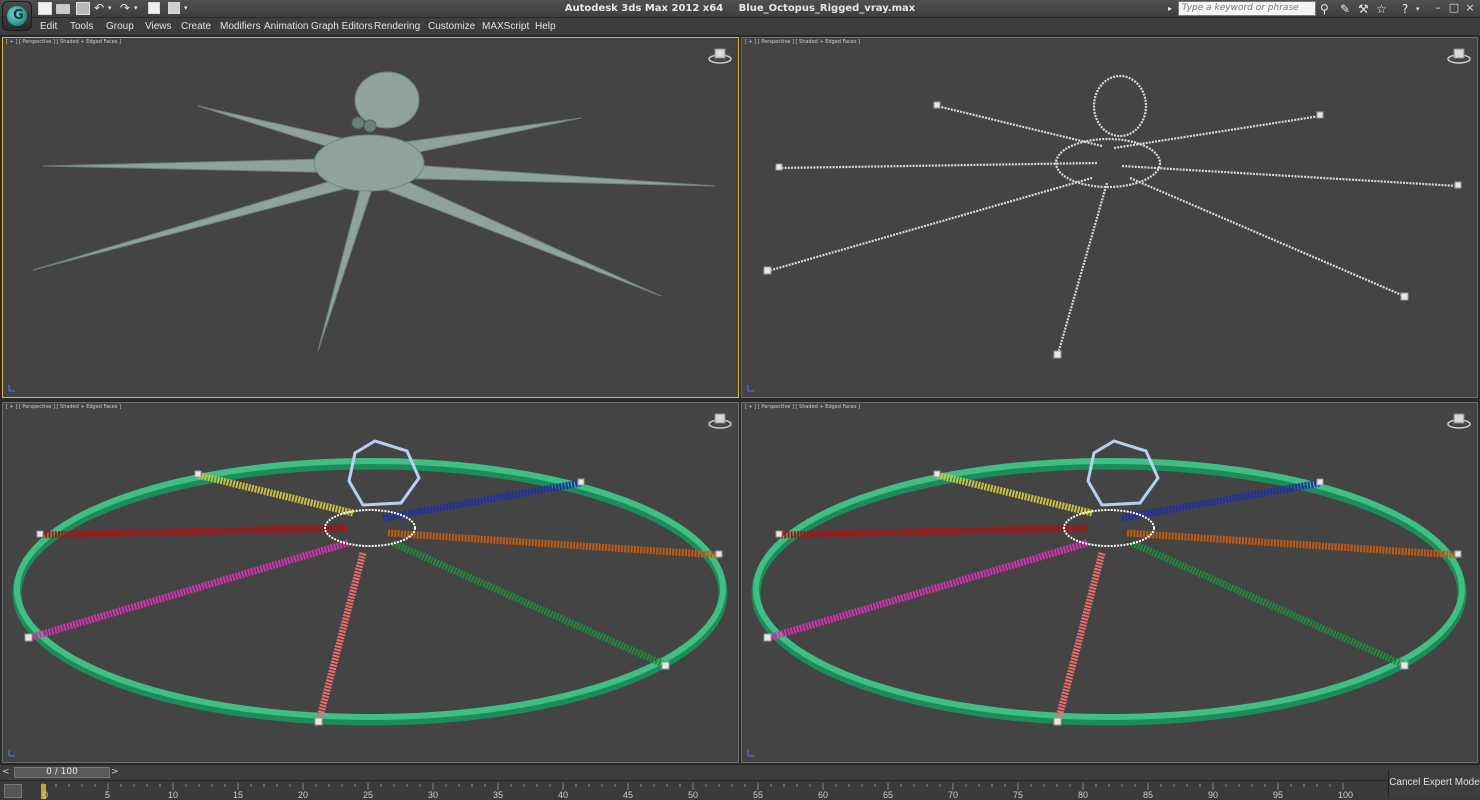  I want to click on tick-label: 5, so click(108, 795).